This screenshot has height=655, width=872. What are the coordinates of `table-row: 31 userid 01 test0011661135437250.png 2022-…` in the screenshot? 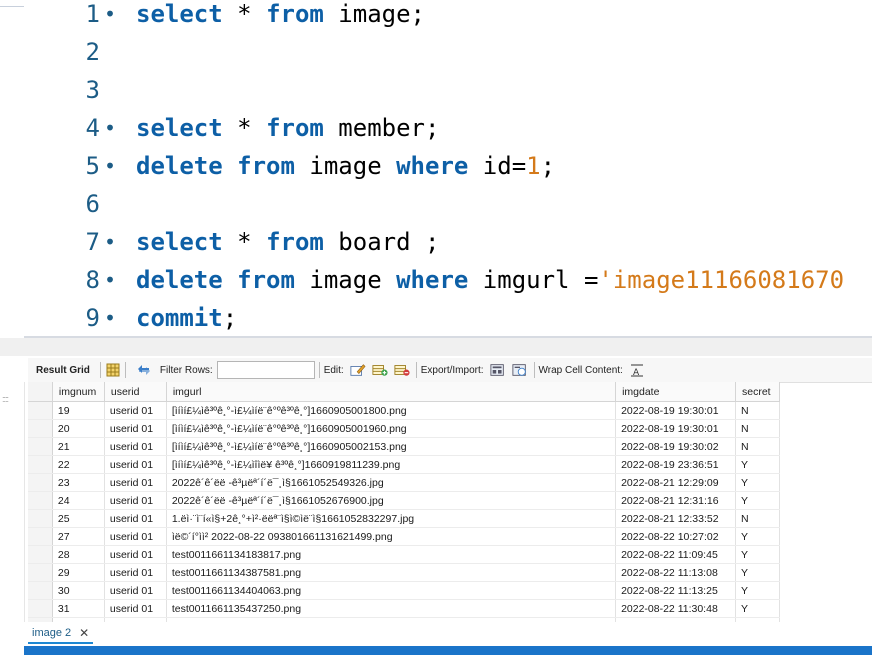 It's located at (404, 608).